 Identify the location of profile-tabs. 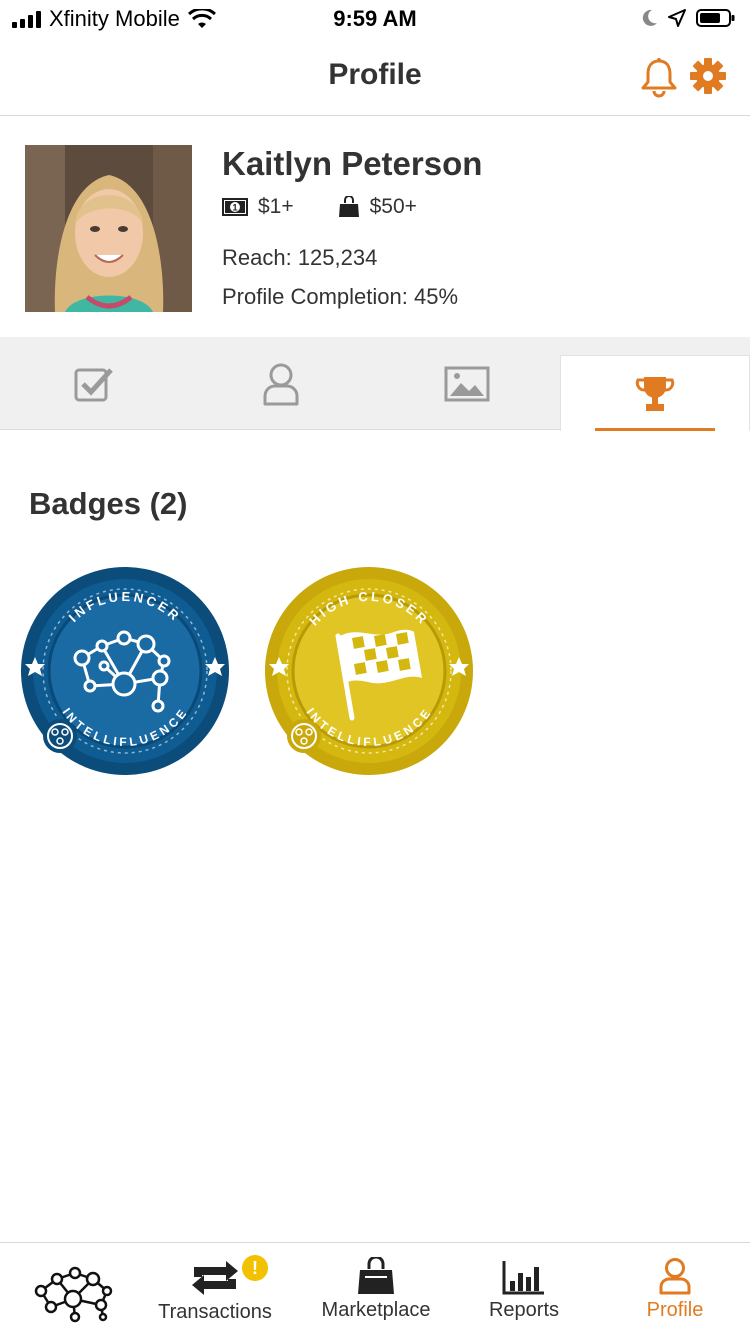
(375, 384).